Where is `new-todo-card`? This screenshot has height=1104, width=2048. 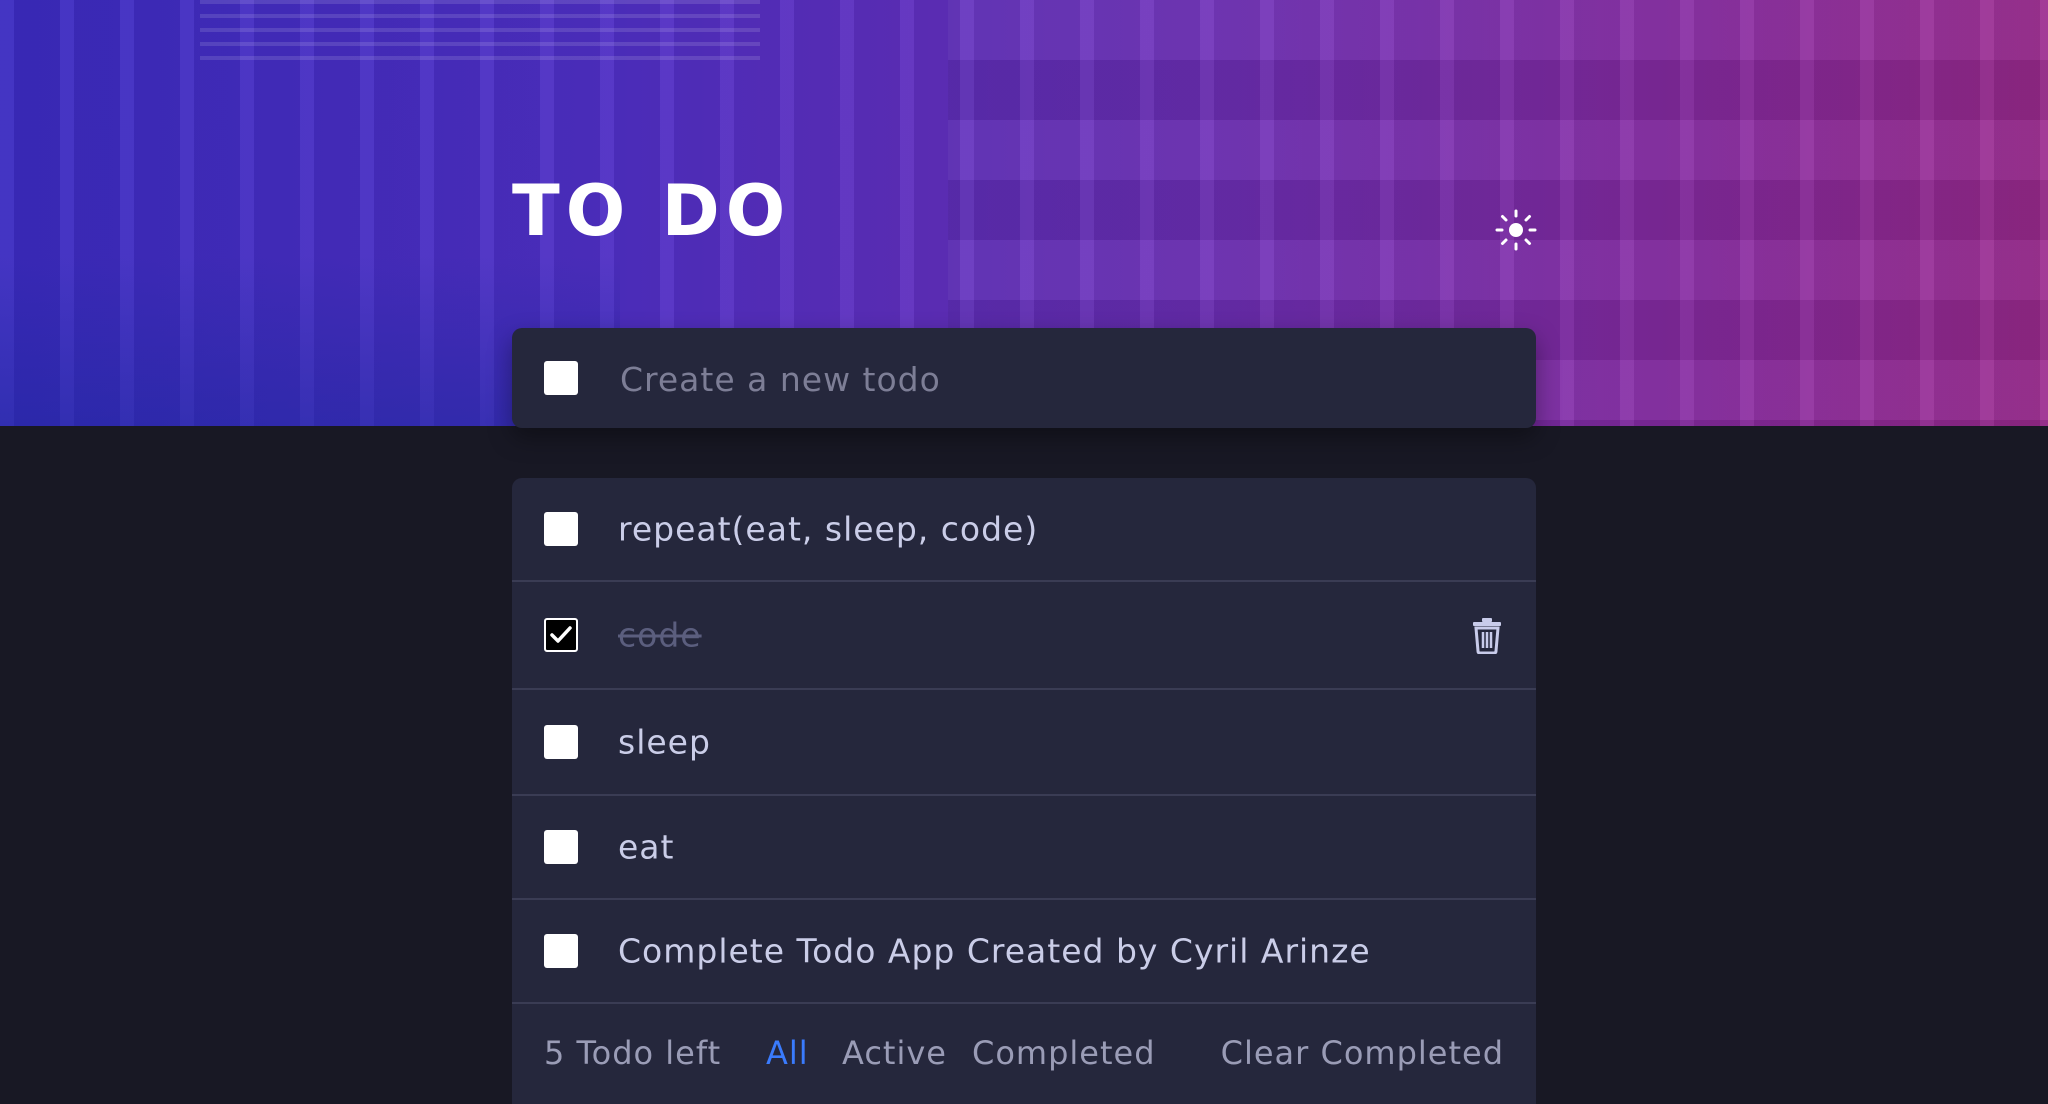
new-todo-card is located at coordinates (1024, 378).